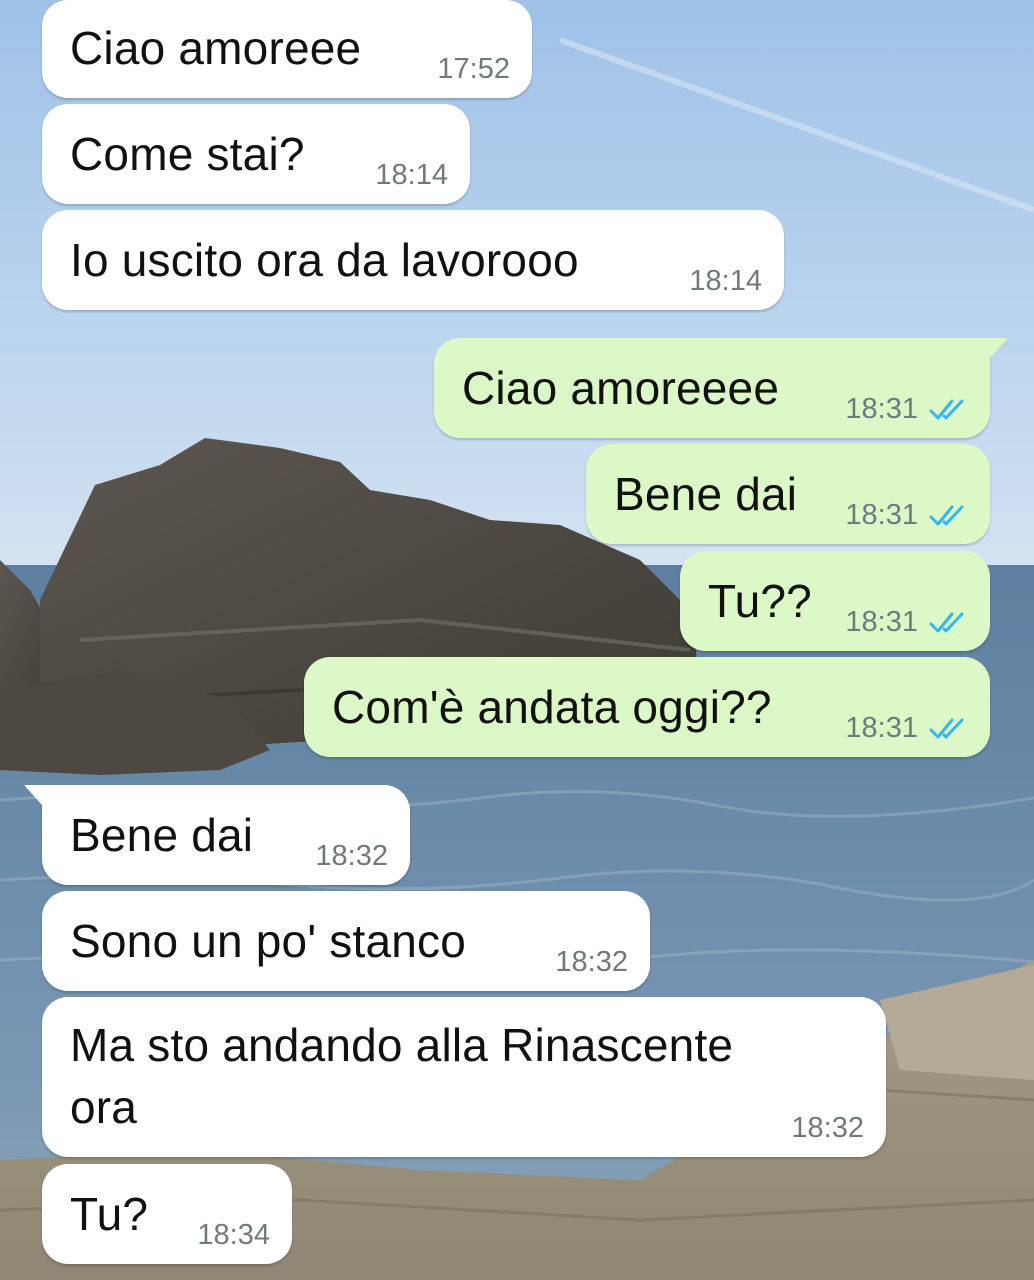 The height and width of the screenshot is (1280, 1034). Describe the element at coordinates (104, 1107) in the screenshot. I see `message-text-line-2: ora` at that location.